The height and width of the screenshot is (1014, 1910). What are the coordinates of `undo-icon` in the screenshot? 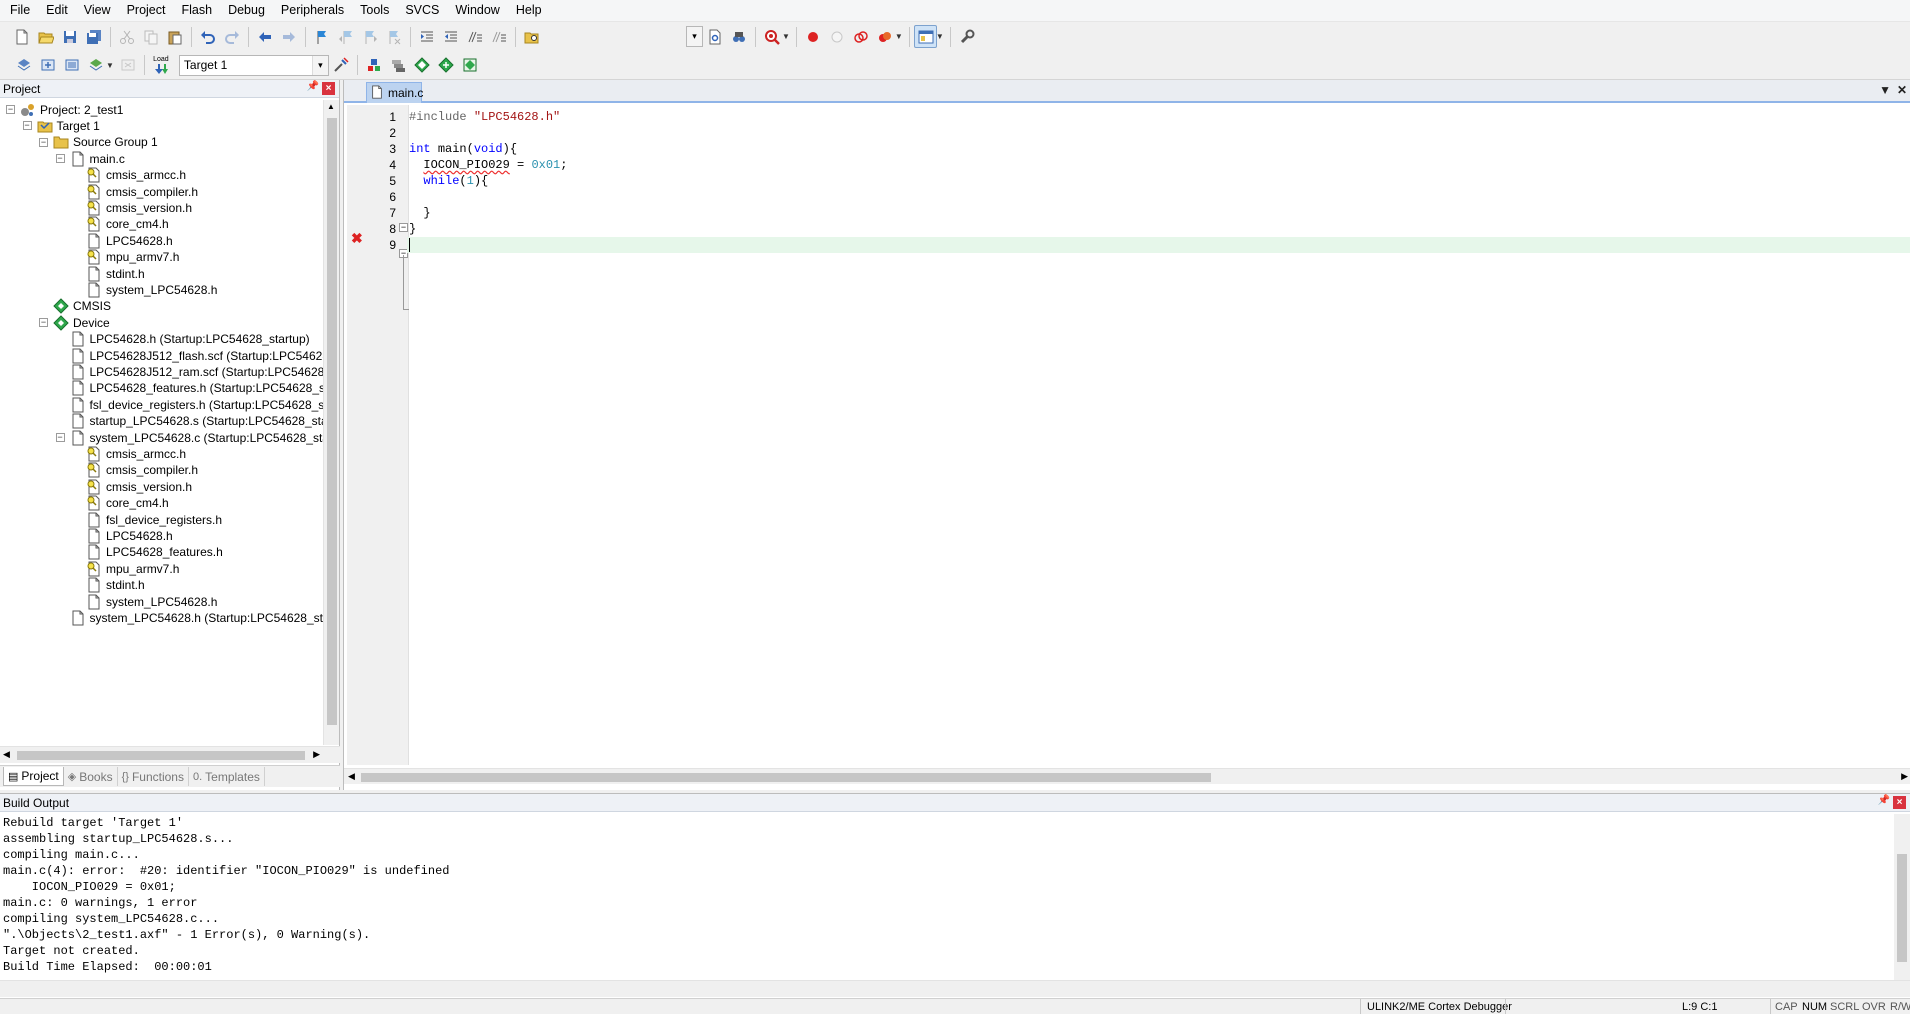 It's located at (208, 37).